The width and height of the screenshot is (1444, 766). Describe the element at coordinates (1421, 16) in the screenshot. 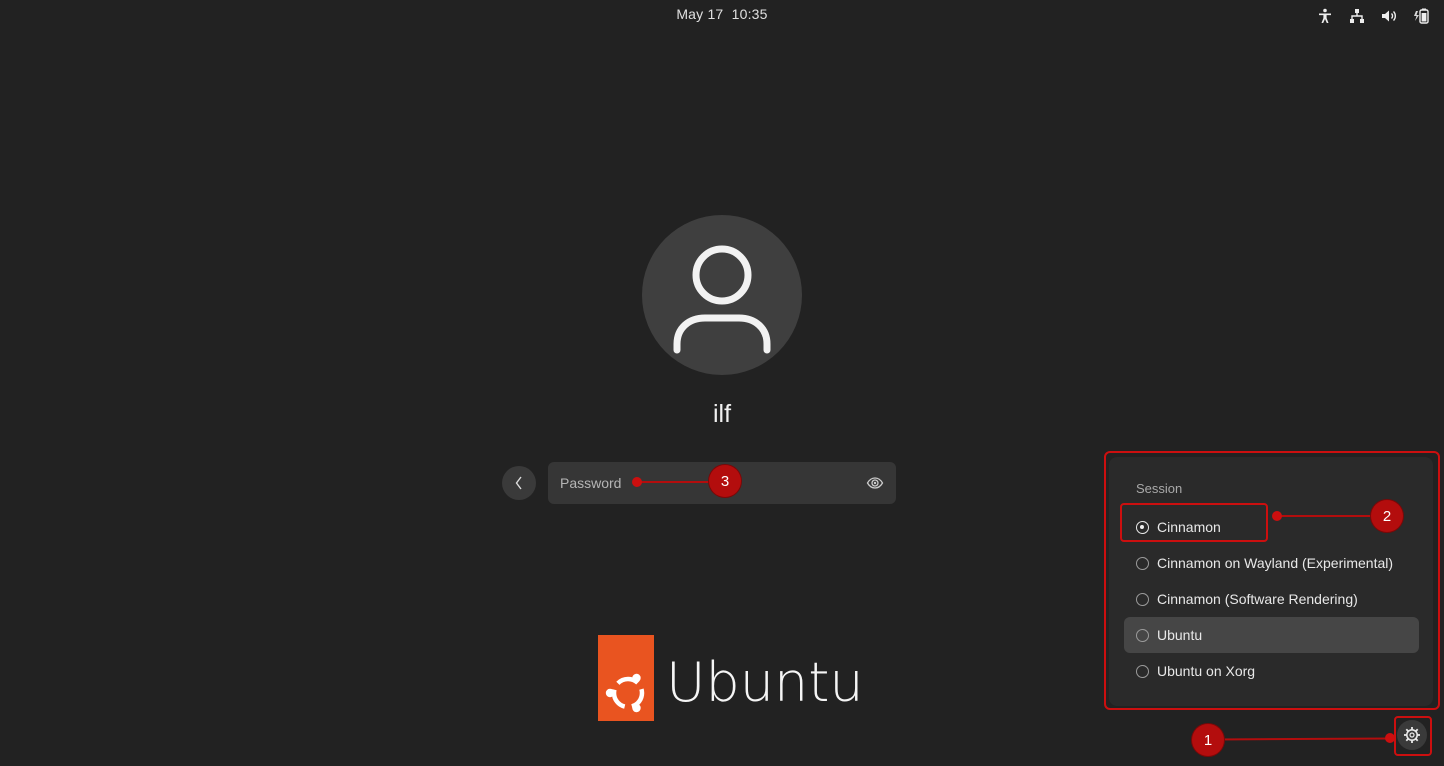

I see `battery-icon` at that location.